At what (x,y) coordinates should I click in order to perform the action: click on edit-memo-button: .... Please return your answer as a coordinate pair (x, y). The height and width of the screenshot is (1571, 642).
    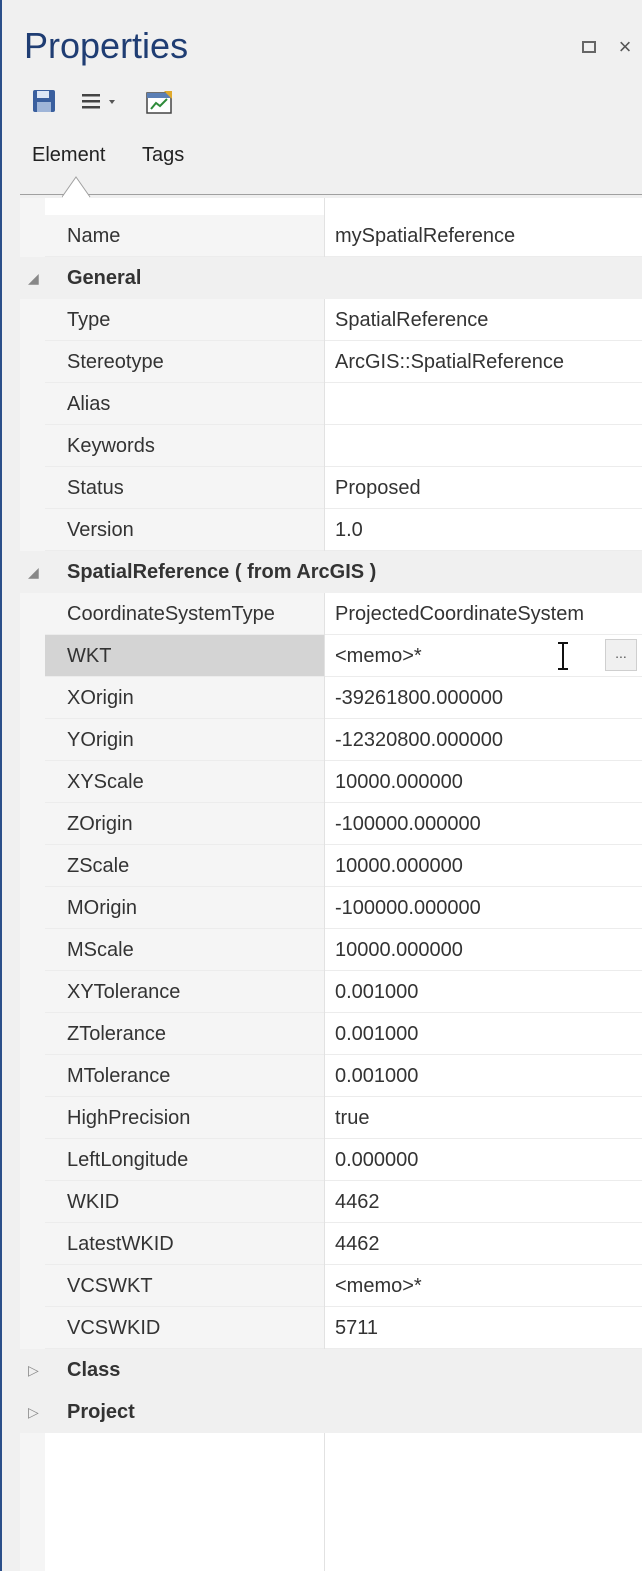
    Looking at the image, I should click on (621, 655).